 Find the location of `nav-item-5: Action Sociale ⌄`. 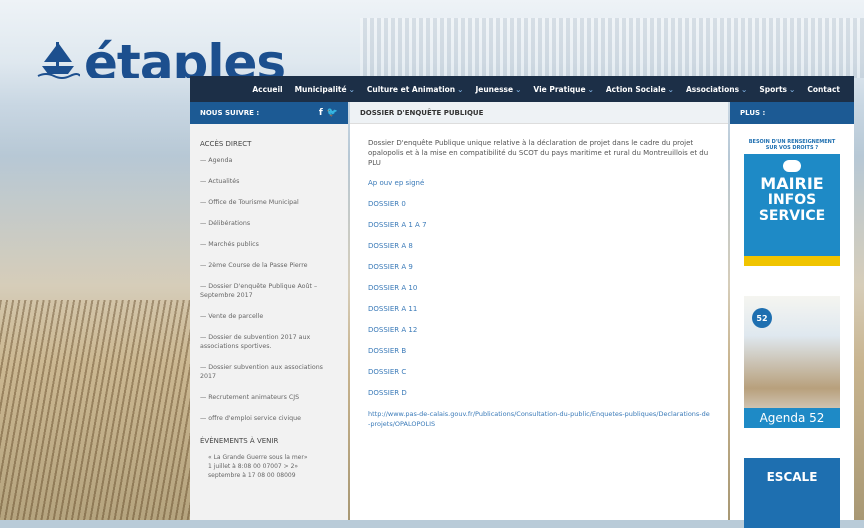

nav-item-5: Action Sociale ⌄ is located at coordinates (640, 89).